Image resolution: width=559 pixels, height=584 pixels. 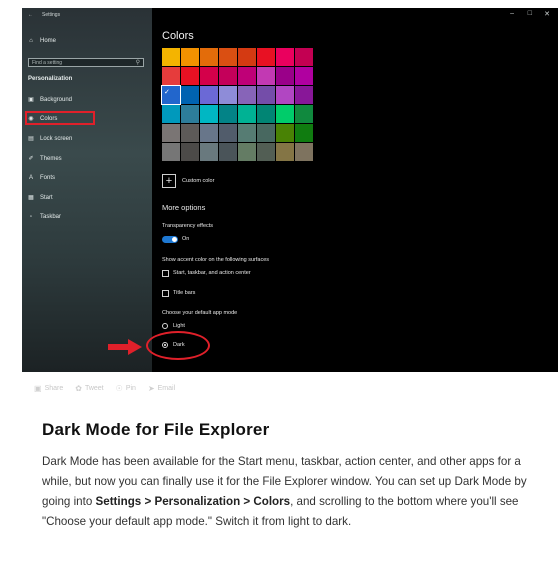 I want to click on pin-label: Pin, so click(x=130, y=388).